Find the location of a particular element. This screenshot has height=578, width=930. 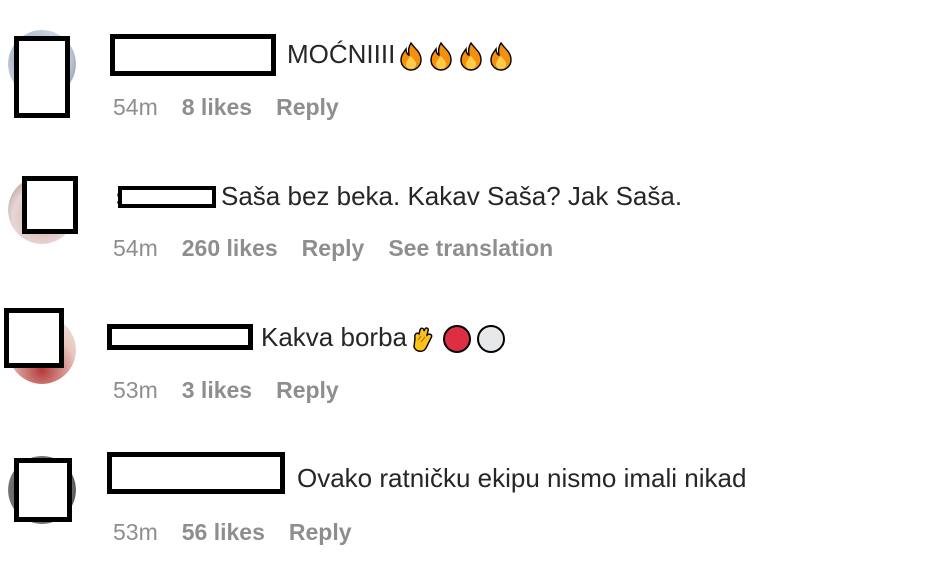

likes-count: 260 likes is located at coordinates (230, 248).